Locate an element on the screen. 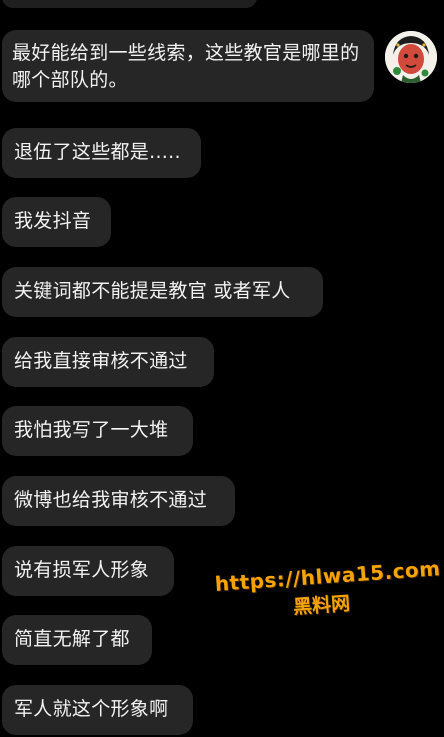 Image resolution: width=444 pixels, height=737 pixels. message-bubble: 简直无解了都 is located at coordinates (77, 640).